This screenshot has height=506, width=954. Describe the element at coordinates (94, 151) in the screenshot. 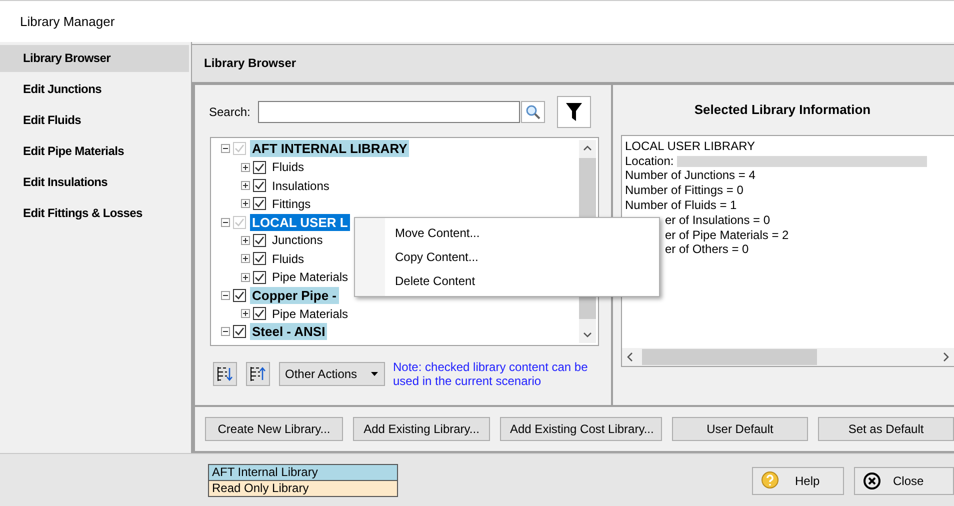

I see `sidebar-item: Edit Pipe Materials` at that location.